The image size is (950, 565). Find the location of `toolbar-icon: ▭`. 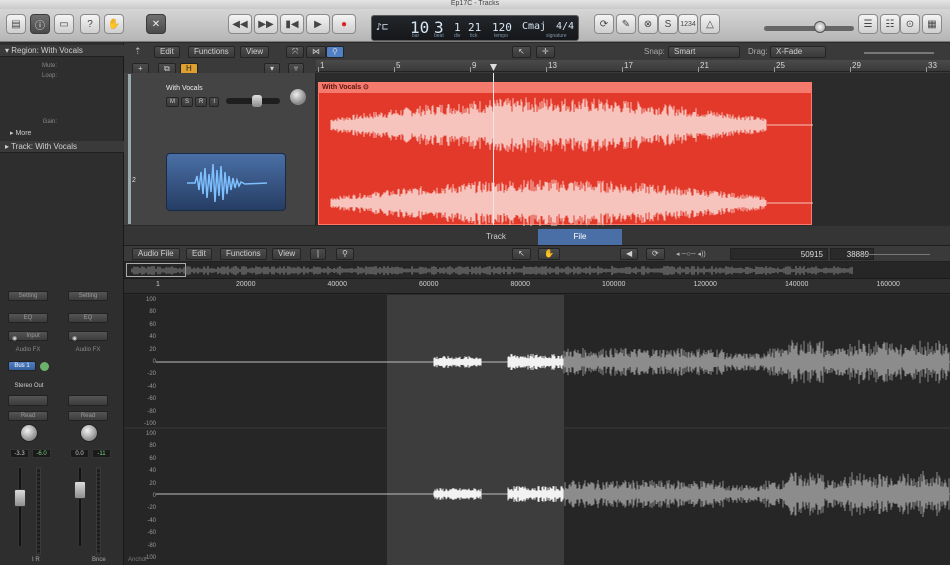

toolbar-icon: ▭ is located at coordinates (64, 24).